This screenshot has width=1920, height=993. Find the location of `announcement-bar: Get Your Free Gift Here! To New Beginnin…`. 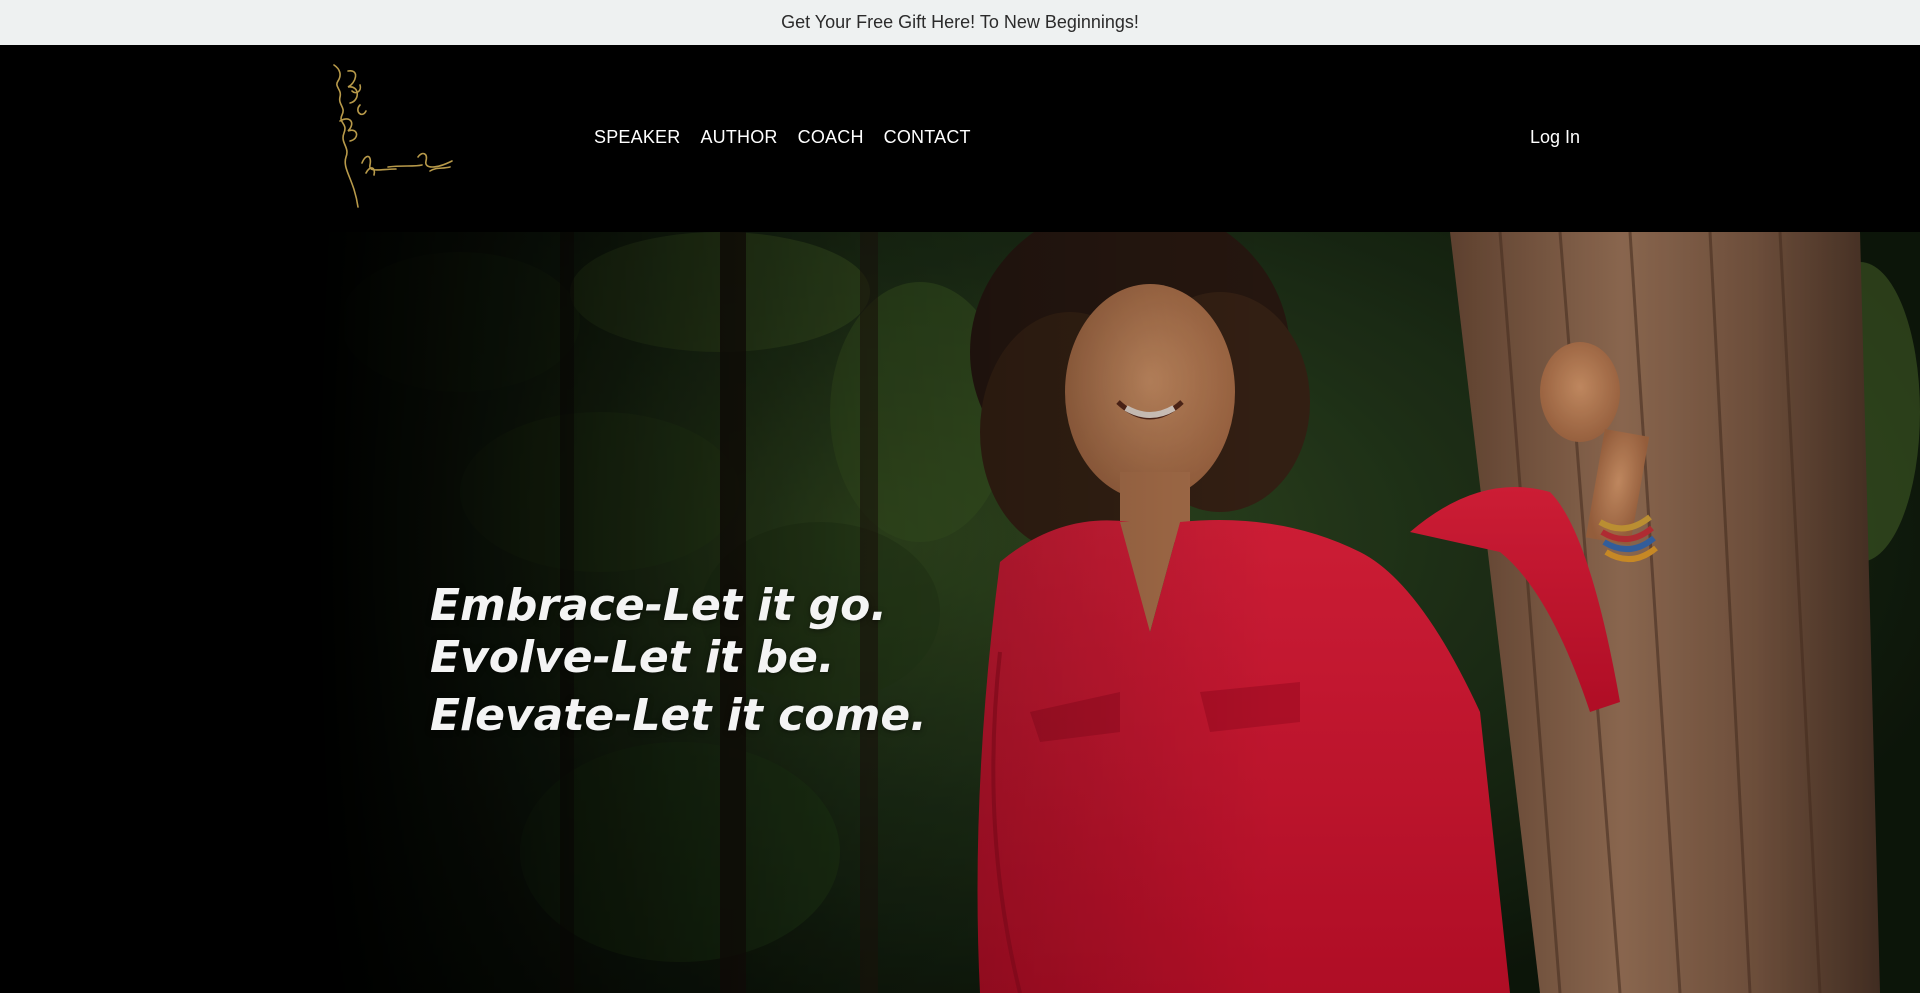

announcement-bar: Get Your Free Gift Here! To New Beginnin… is located at coordinates (960, 22).